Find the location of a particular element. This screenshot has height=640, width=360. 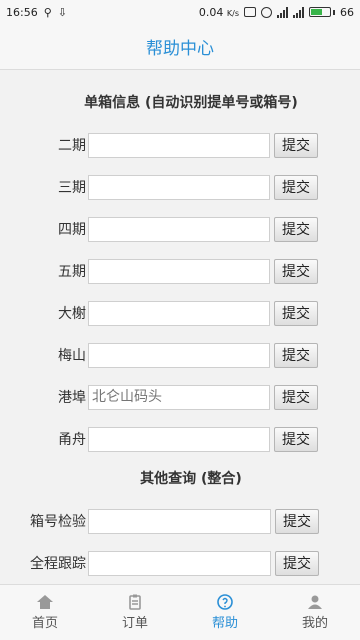

box-check-input is located at coordinates (179, 521).